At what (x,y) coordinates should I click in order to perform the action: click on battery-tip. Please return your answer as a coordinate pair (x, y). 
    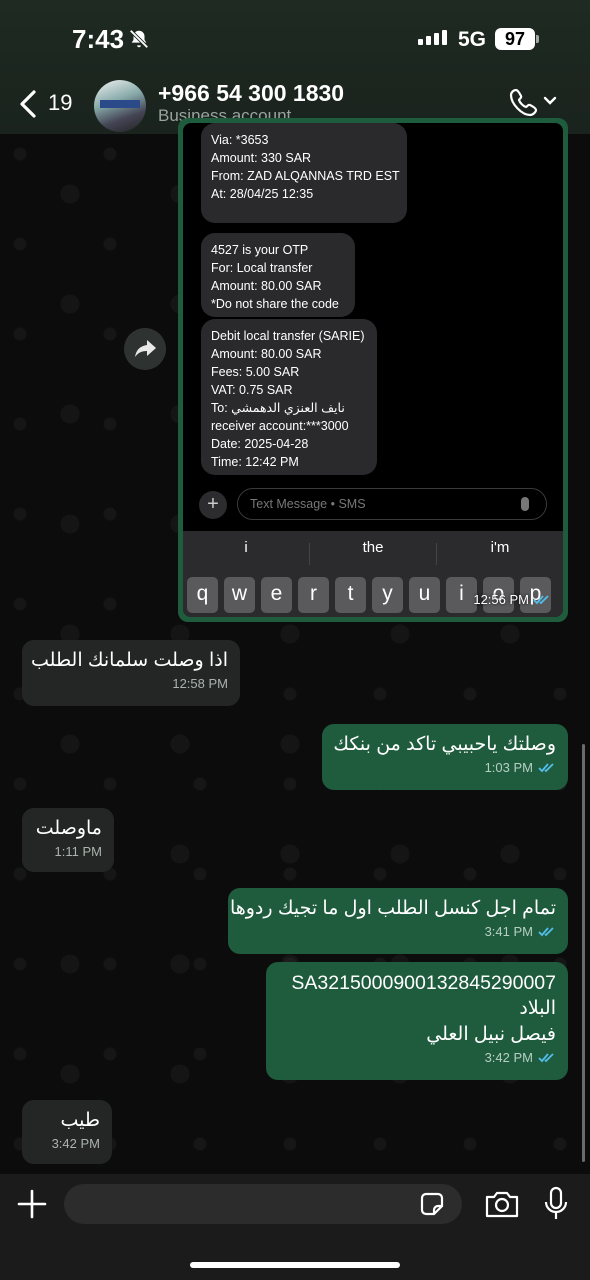
    Looking at the image, I should click on (537, 39).